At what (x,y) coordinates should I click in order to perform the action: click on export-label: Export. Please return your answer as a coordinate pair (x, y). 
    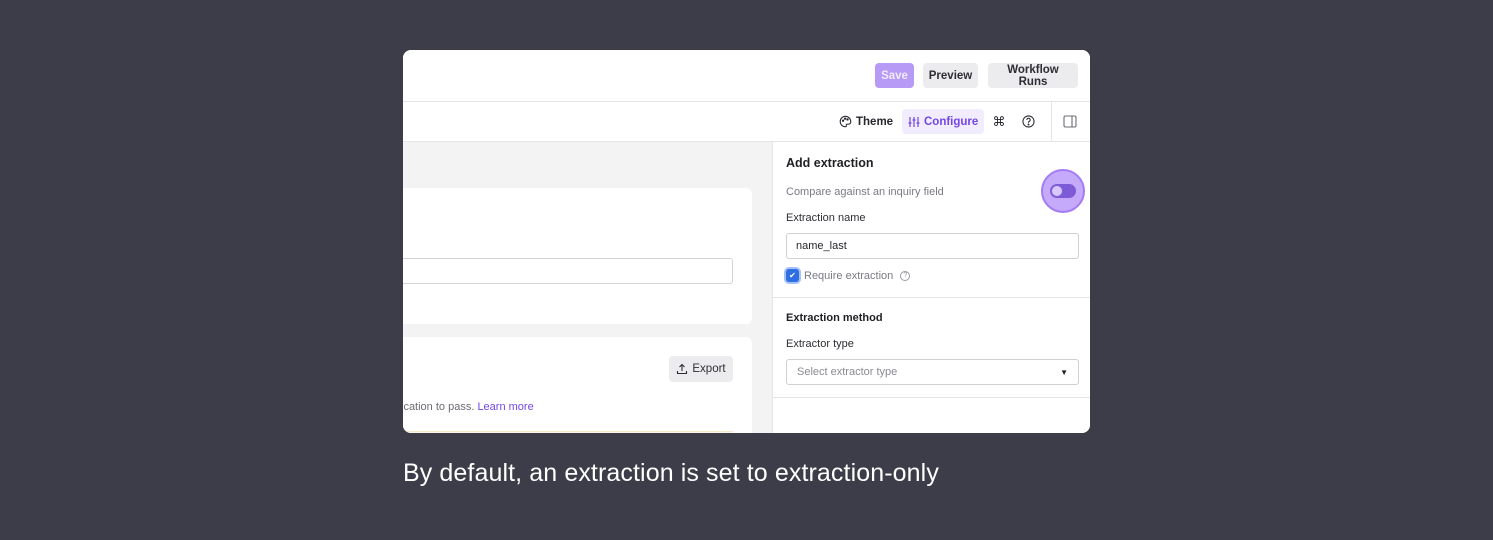
    Looking at the image, I should click on (709, 369).